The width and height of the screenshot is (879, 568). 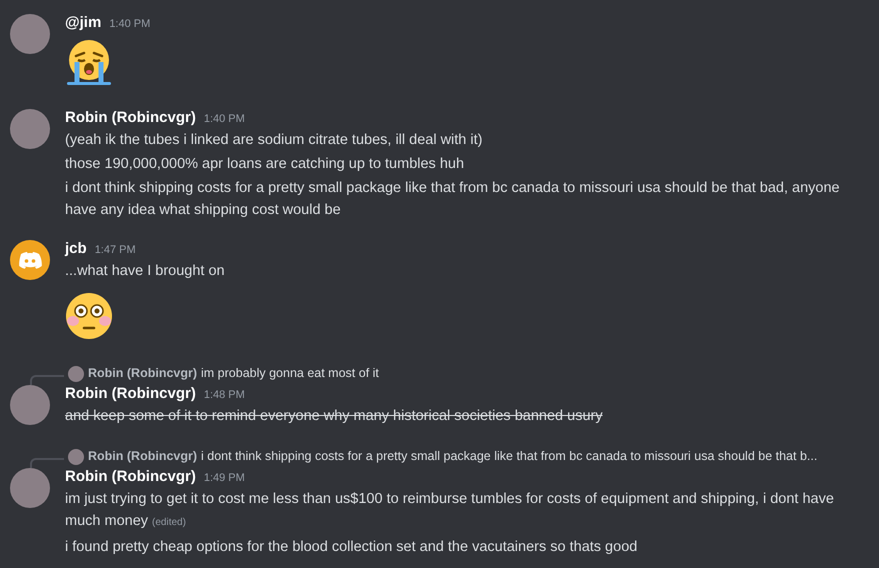 I want to click on message-text: those 190,000,000% apr loans are catching up to tumbles huh, so click(x=265, y=164).